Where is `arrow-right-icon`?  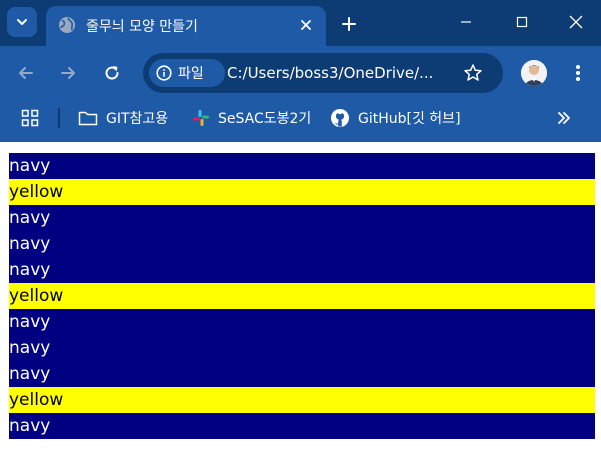 arrow-right-icon is located at coordinates (68, 73).